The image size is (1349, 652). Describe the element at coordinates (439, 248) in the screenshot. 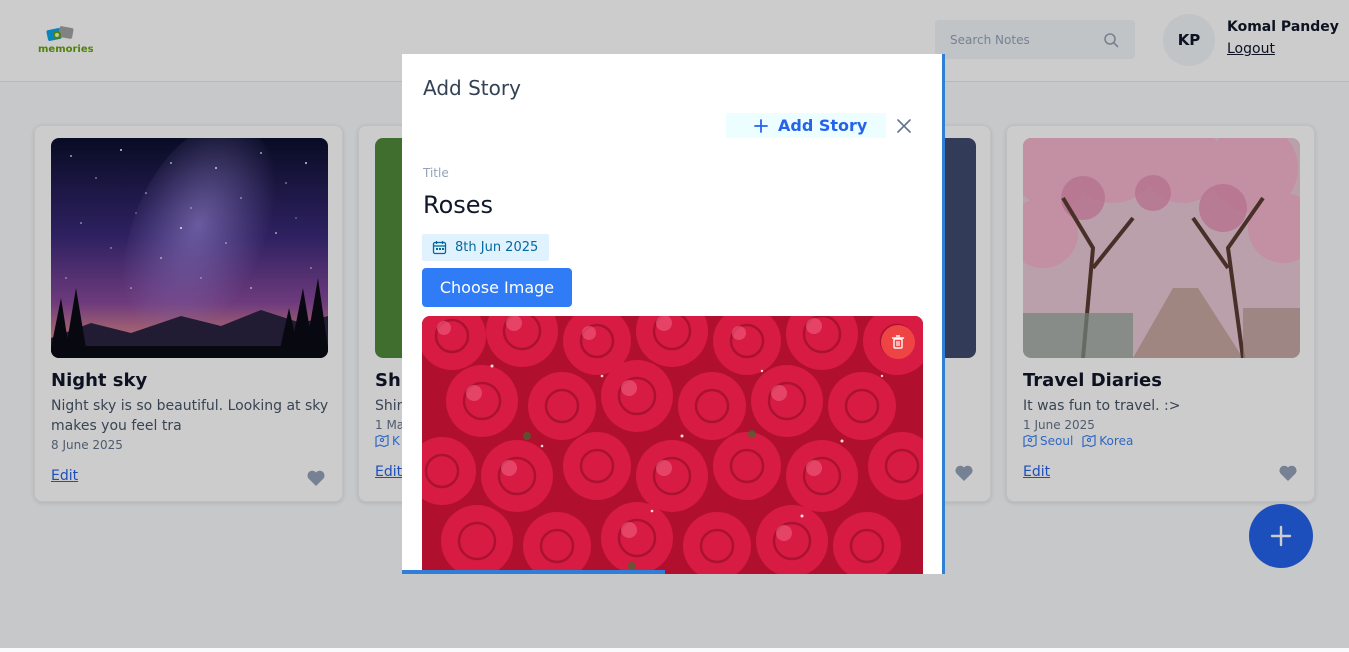

I see `calendar-icon` at that location.